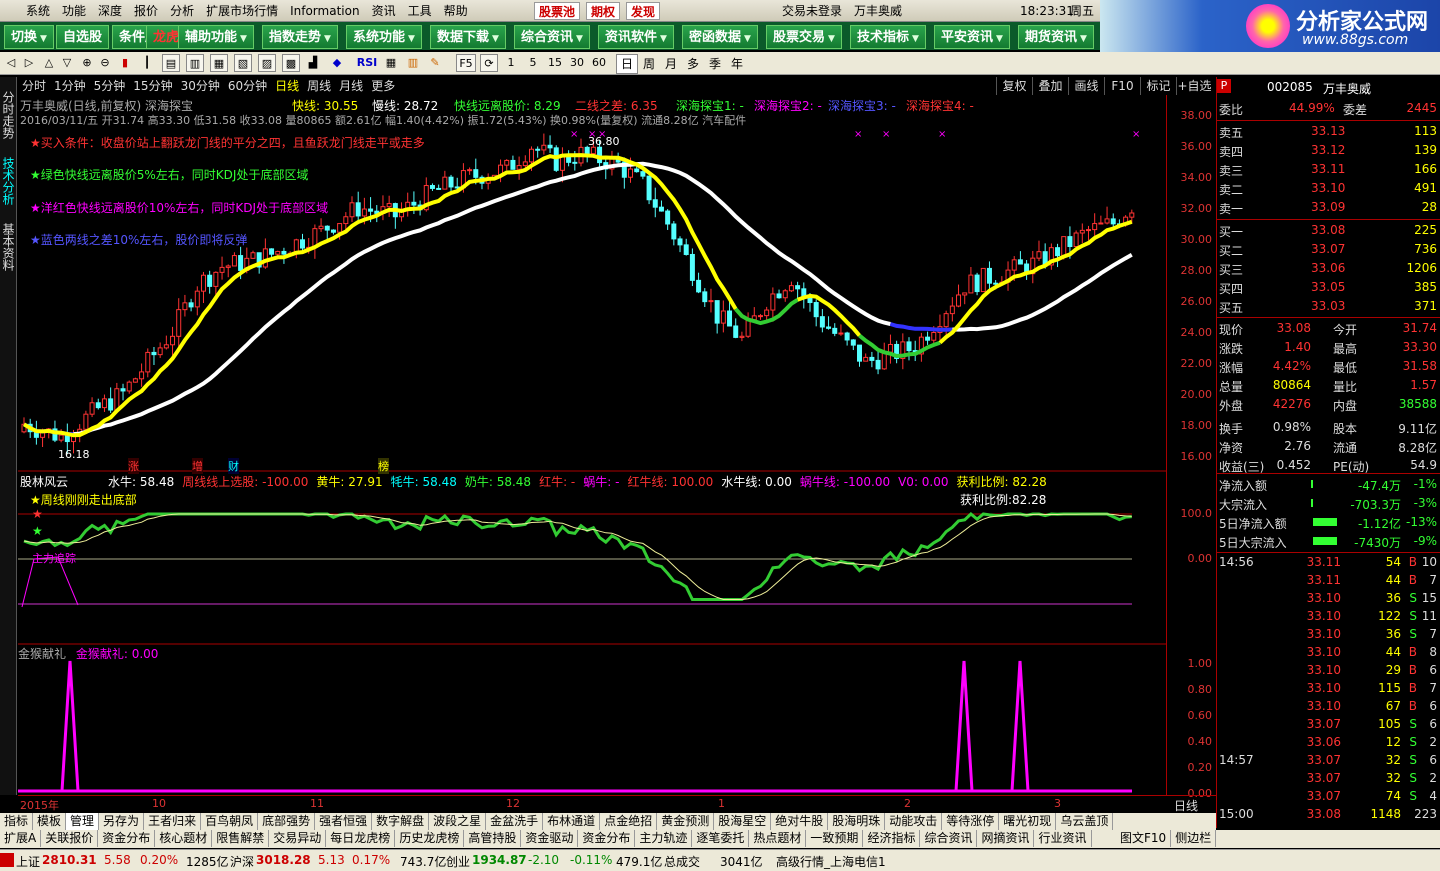  I want to click on menu-item-2: 深度, so click(110, 11).